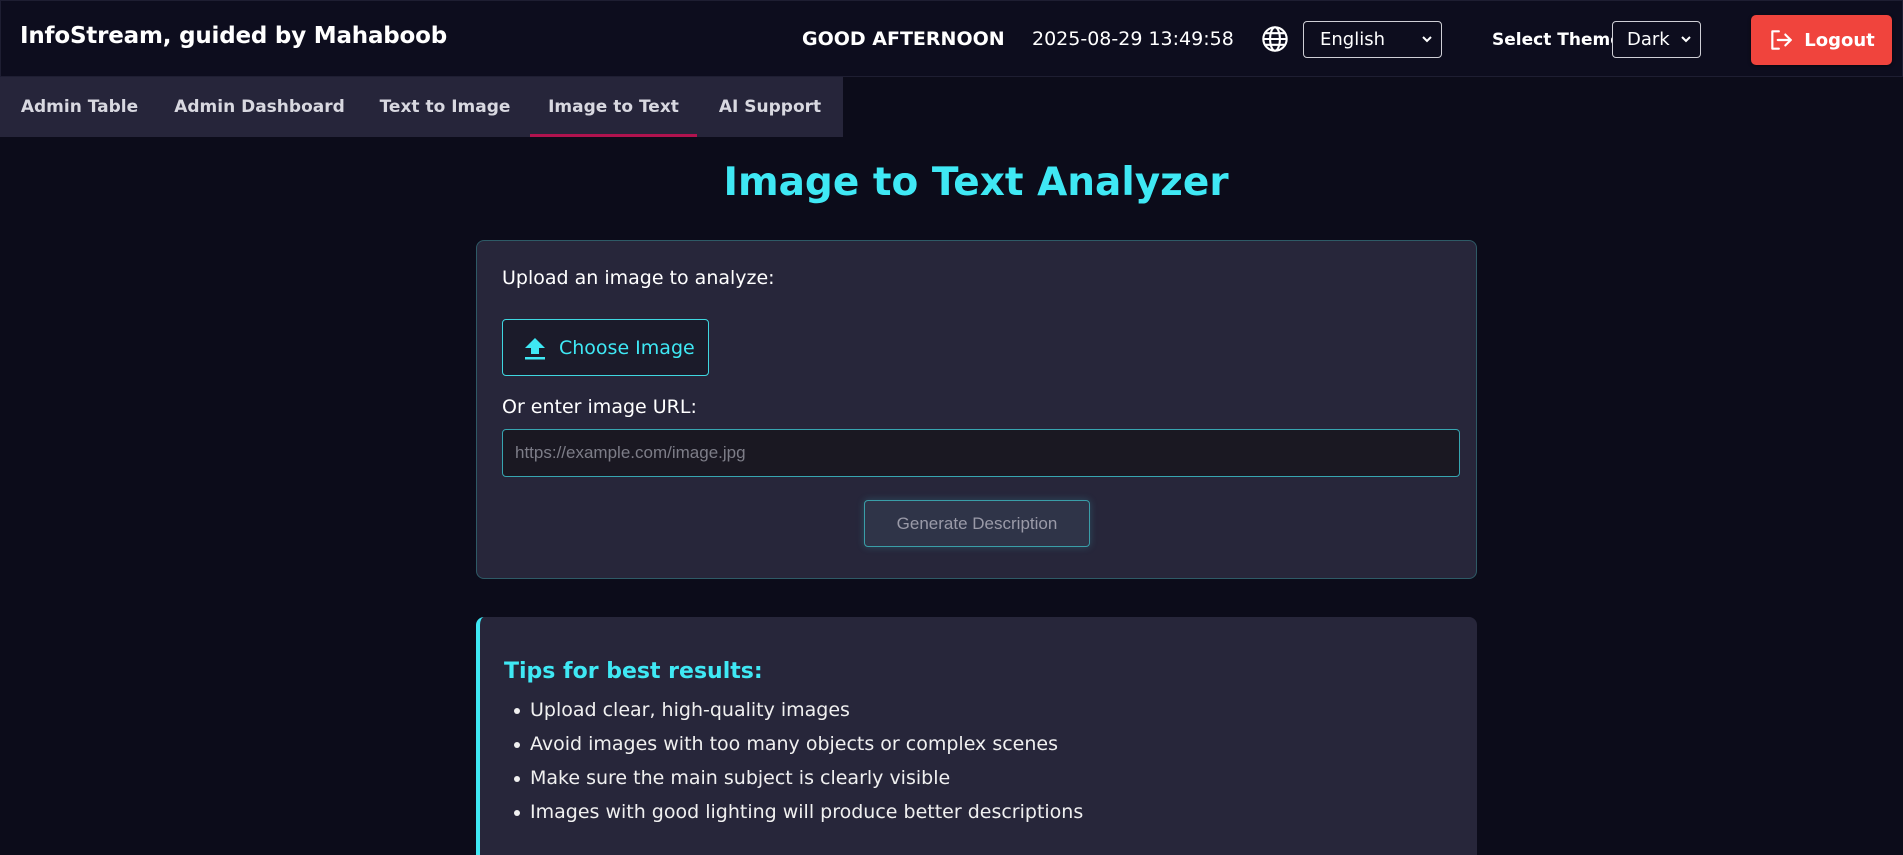 Image resolution: width=1903 pixels, height=855 pixels. I want to click on choose-image-button: Choose Image, so click(605, 347).